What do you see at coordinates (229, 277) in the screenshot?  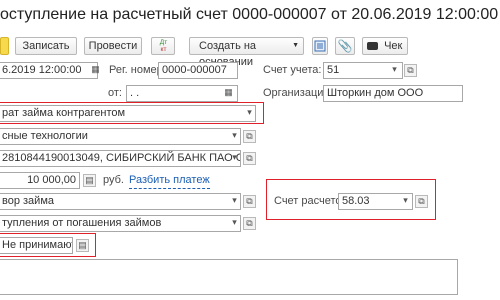 I see `comment-field` at bounding box center [229, 277].